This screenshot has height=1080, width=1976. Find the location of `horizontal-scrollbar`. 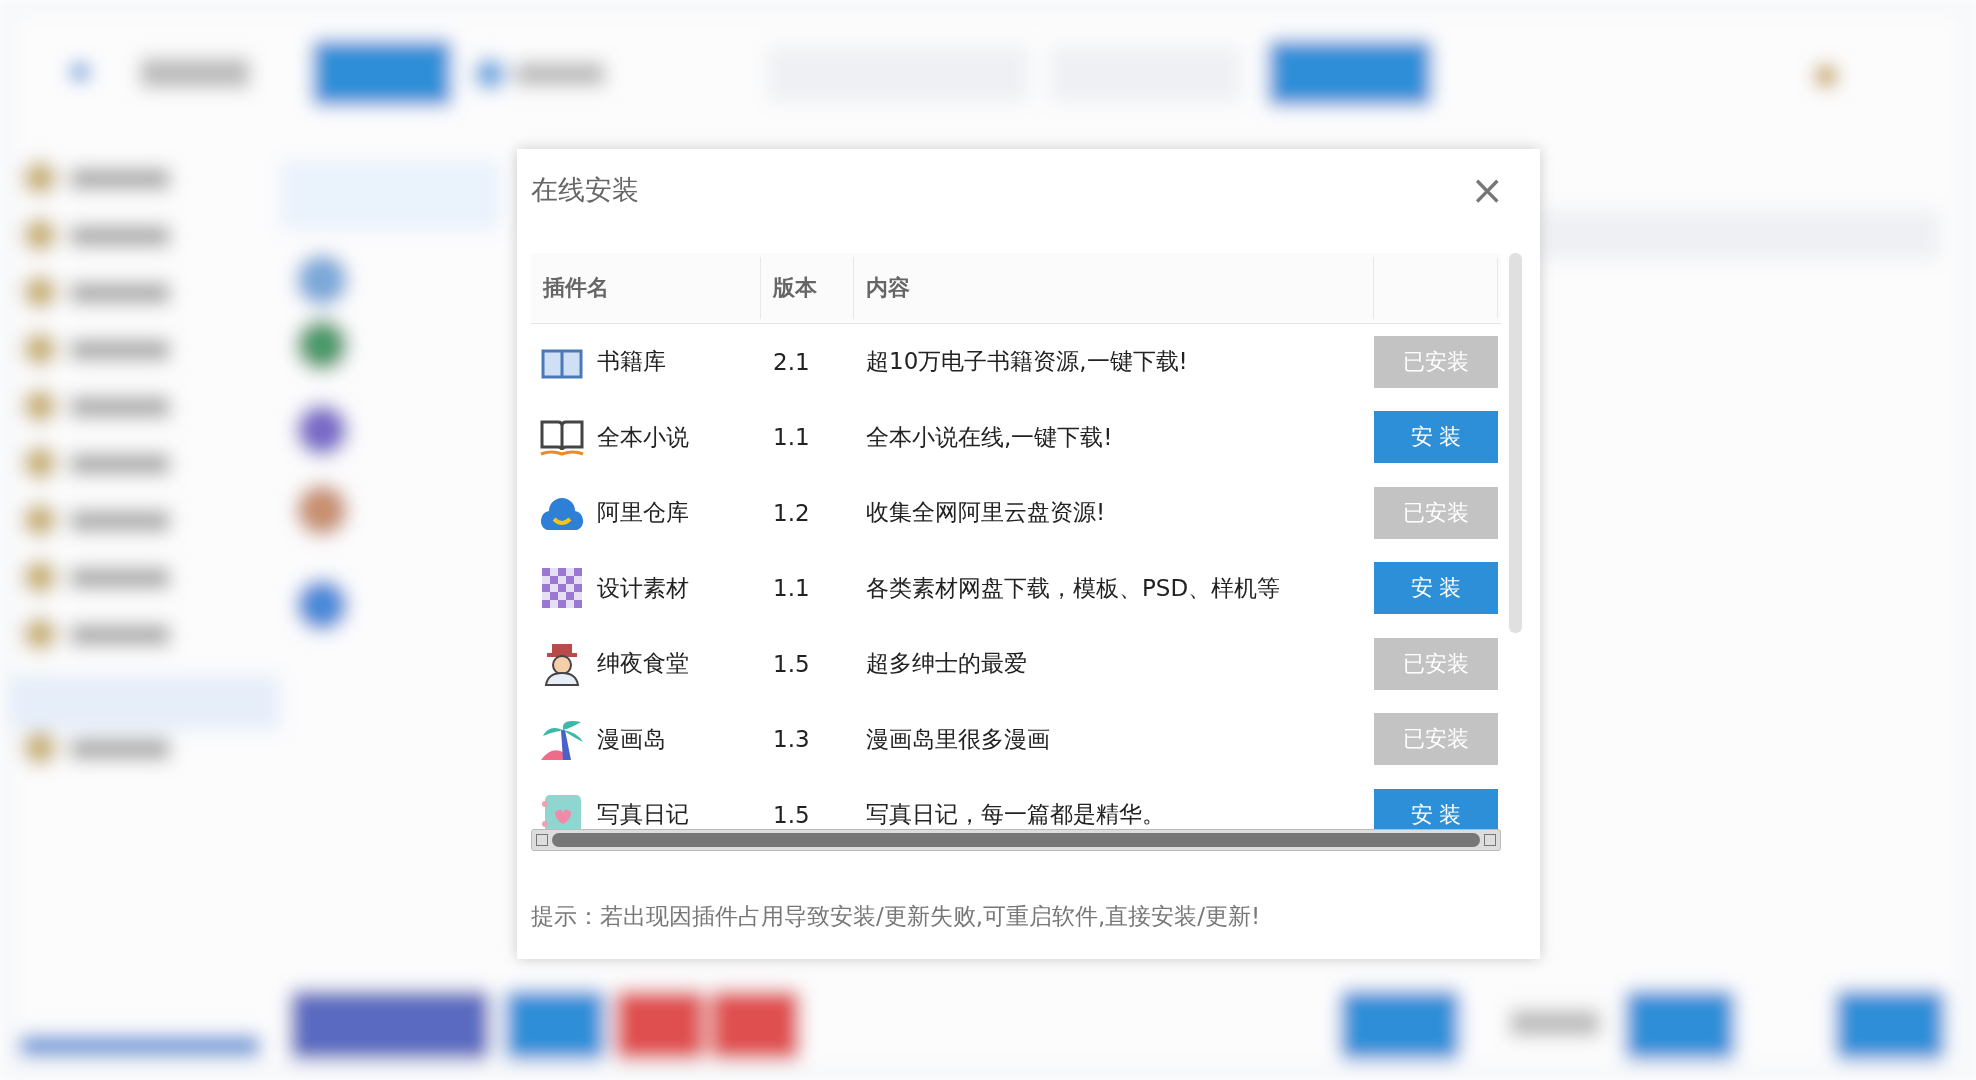

horizontal-scrollbar is located at coordinates (1016, 840).